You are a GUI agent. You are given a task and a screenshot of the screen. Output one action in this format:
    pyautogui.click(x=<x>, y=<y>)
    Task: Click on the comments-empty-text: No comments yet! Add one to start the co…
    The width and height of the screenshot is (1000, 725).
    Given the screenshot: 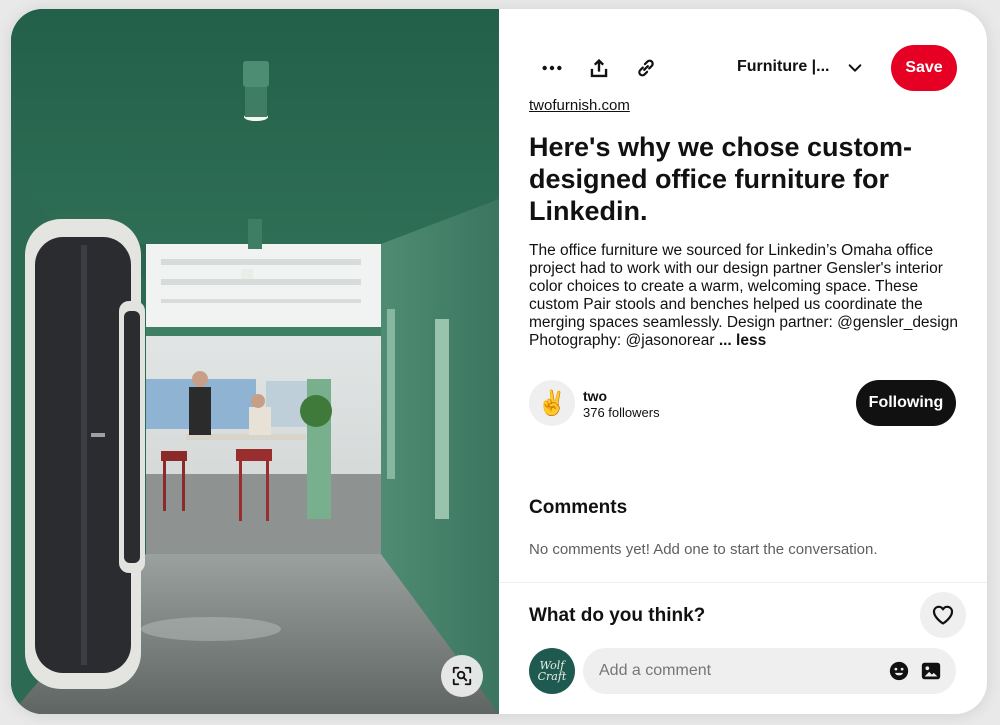 What is the action you would take?
    pyautogui.click(x=703, y=549)
    